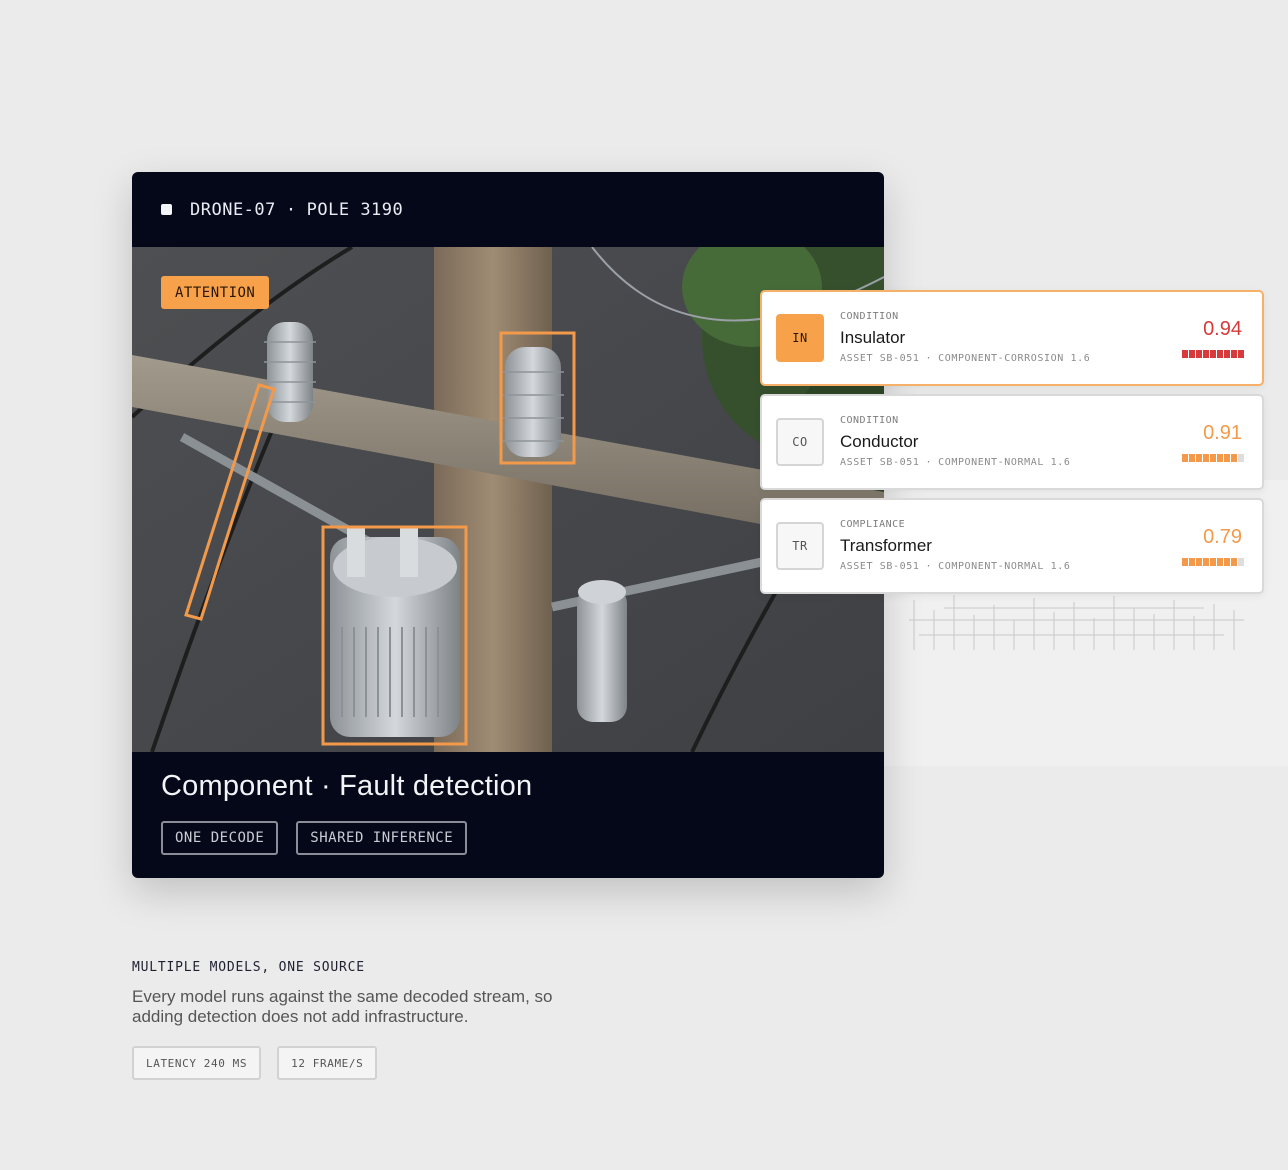  Describe the element at coordinates (197, 1063) in the screenshot. I see `chip-latency: LATENCY 240 MS` at that location.